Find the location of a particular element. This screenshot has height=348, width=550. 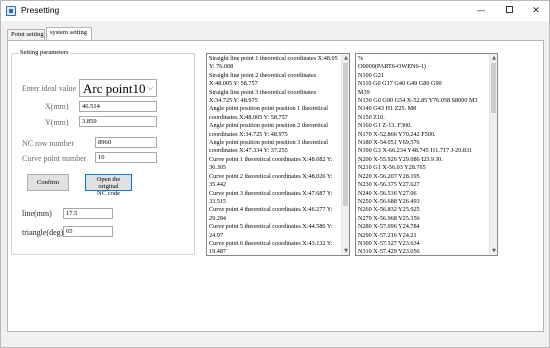

list-item: N140 G43 H1 Z25. M8 is located at coordinates (423, 109).